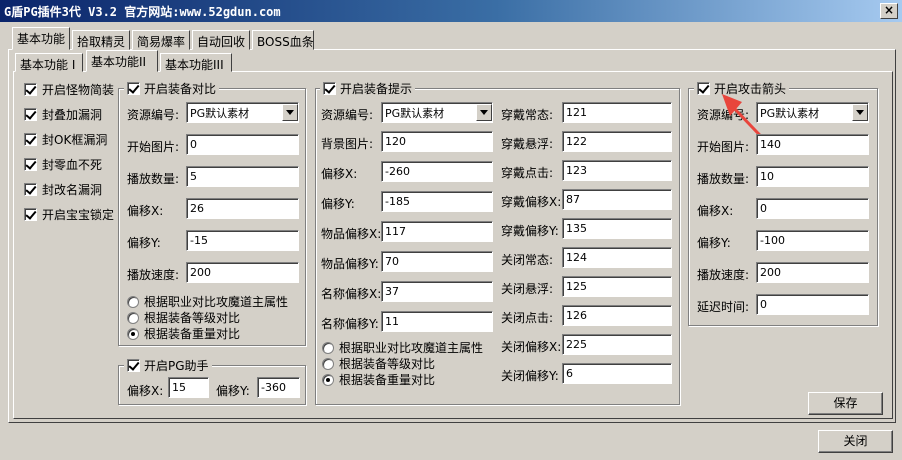  I want to click on tips-right-field: 125, so click(617, 286).